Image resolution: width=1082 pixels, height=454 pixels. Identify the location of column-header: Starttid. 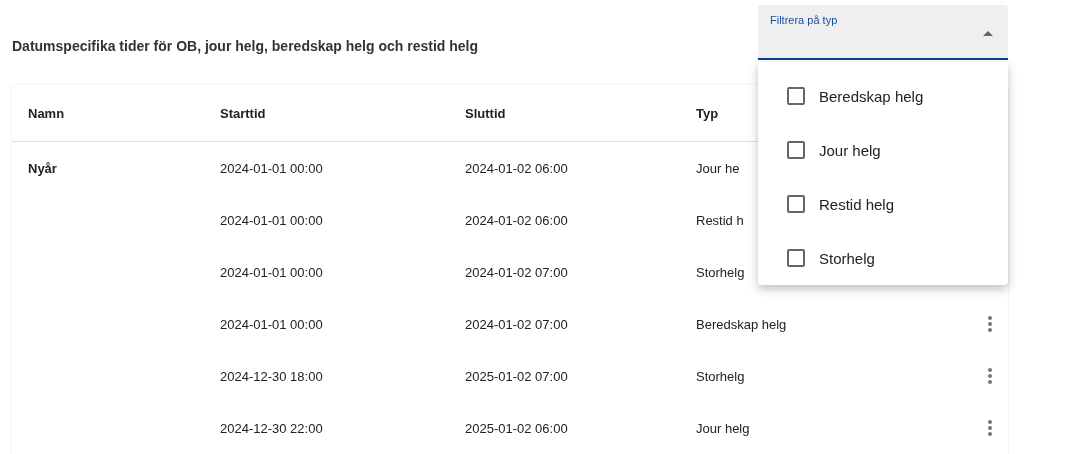
(243, 113).